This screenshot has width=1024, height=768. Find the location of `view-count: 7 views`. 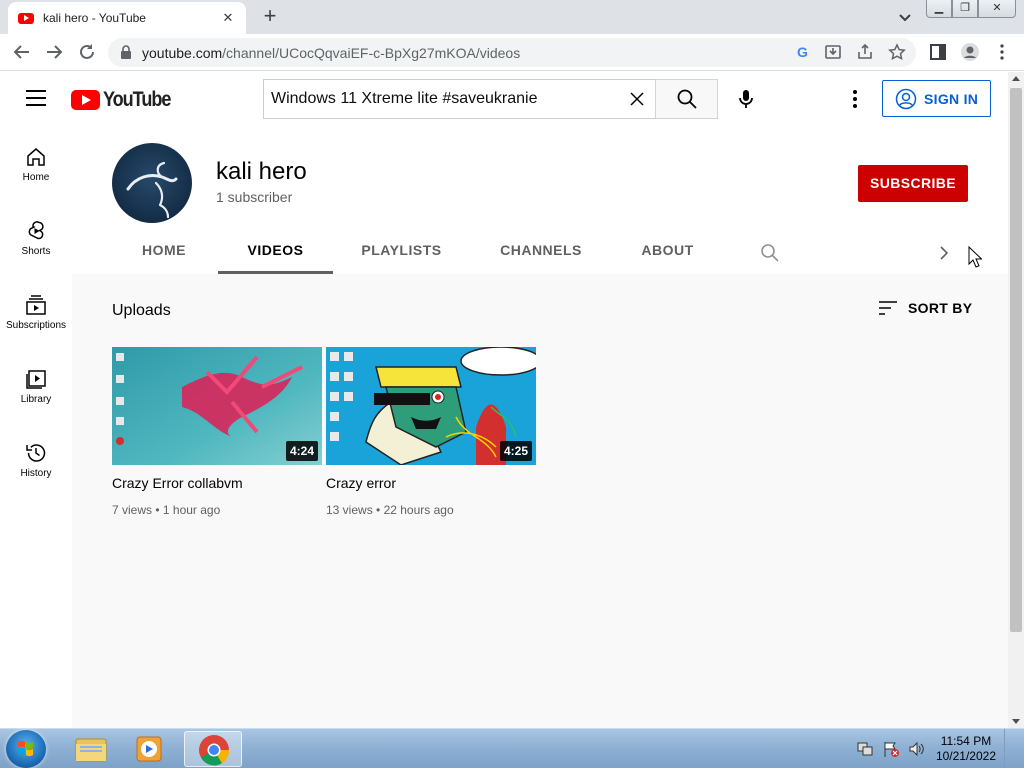

view-count: 7 views is located at coordinates (132, 510).